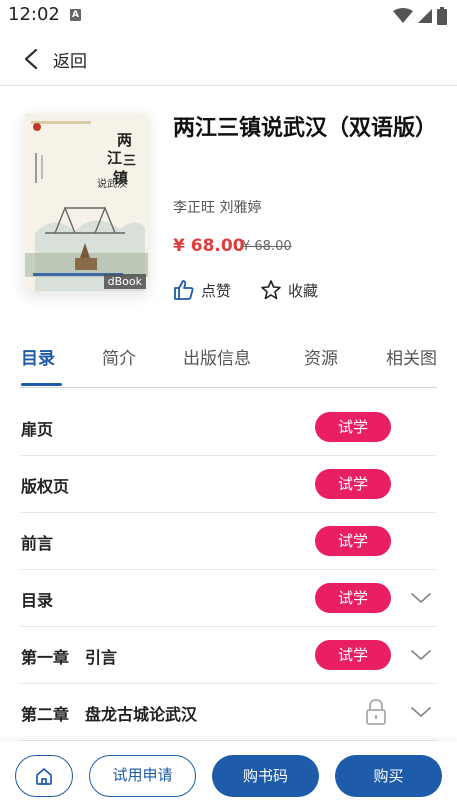  Describe the element at coordinates (209, 246) in the screenshot. I see `book-price: ¥ 68.00` at that location.